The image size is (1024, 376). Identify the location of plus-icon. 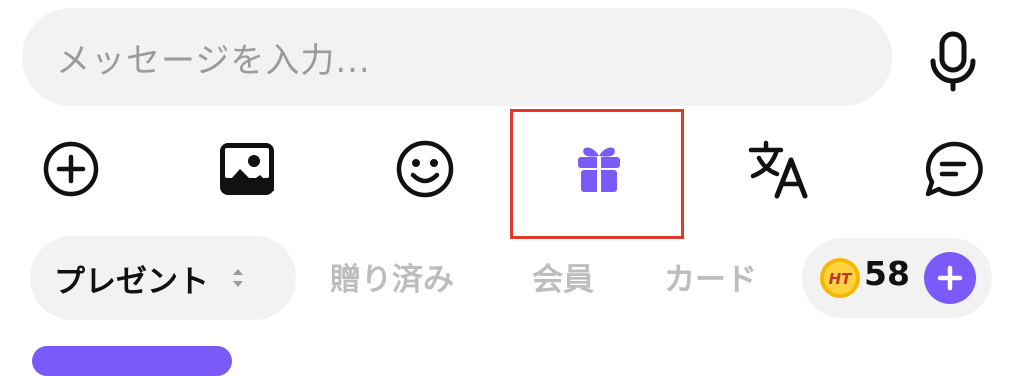
(950, 278).